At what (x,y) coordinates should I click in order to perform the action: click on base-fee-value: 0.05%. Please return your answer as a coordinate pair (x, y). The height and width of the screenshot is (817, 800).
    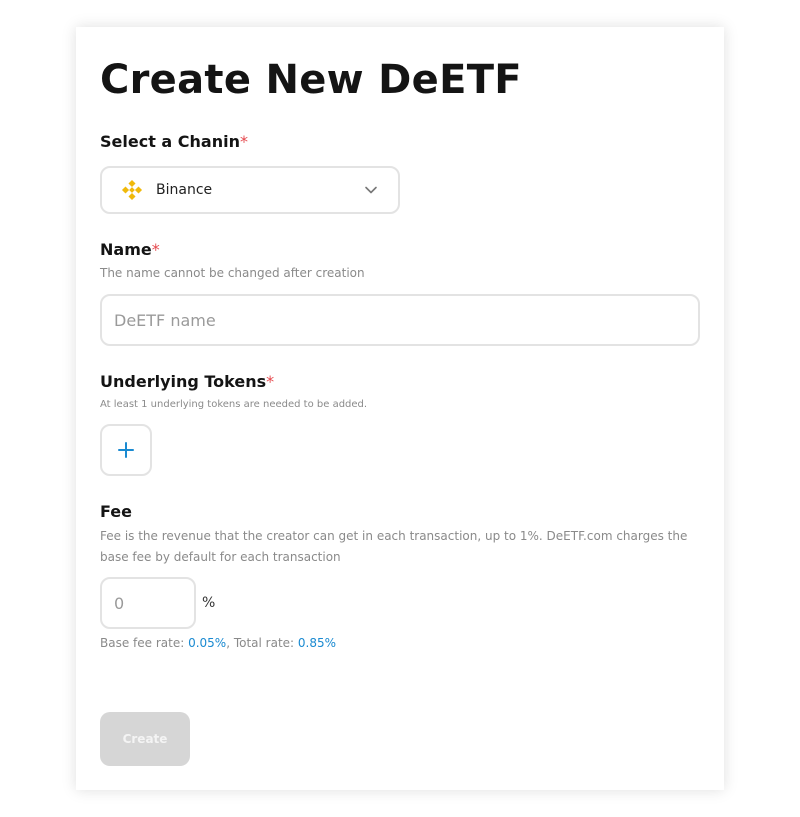
    Looking at the image, I should click on (207, 643).